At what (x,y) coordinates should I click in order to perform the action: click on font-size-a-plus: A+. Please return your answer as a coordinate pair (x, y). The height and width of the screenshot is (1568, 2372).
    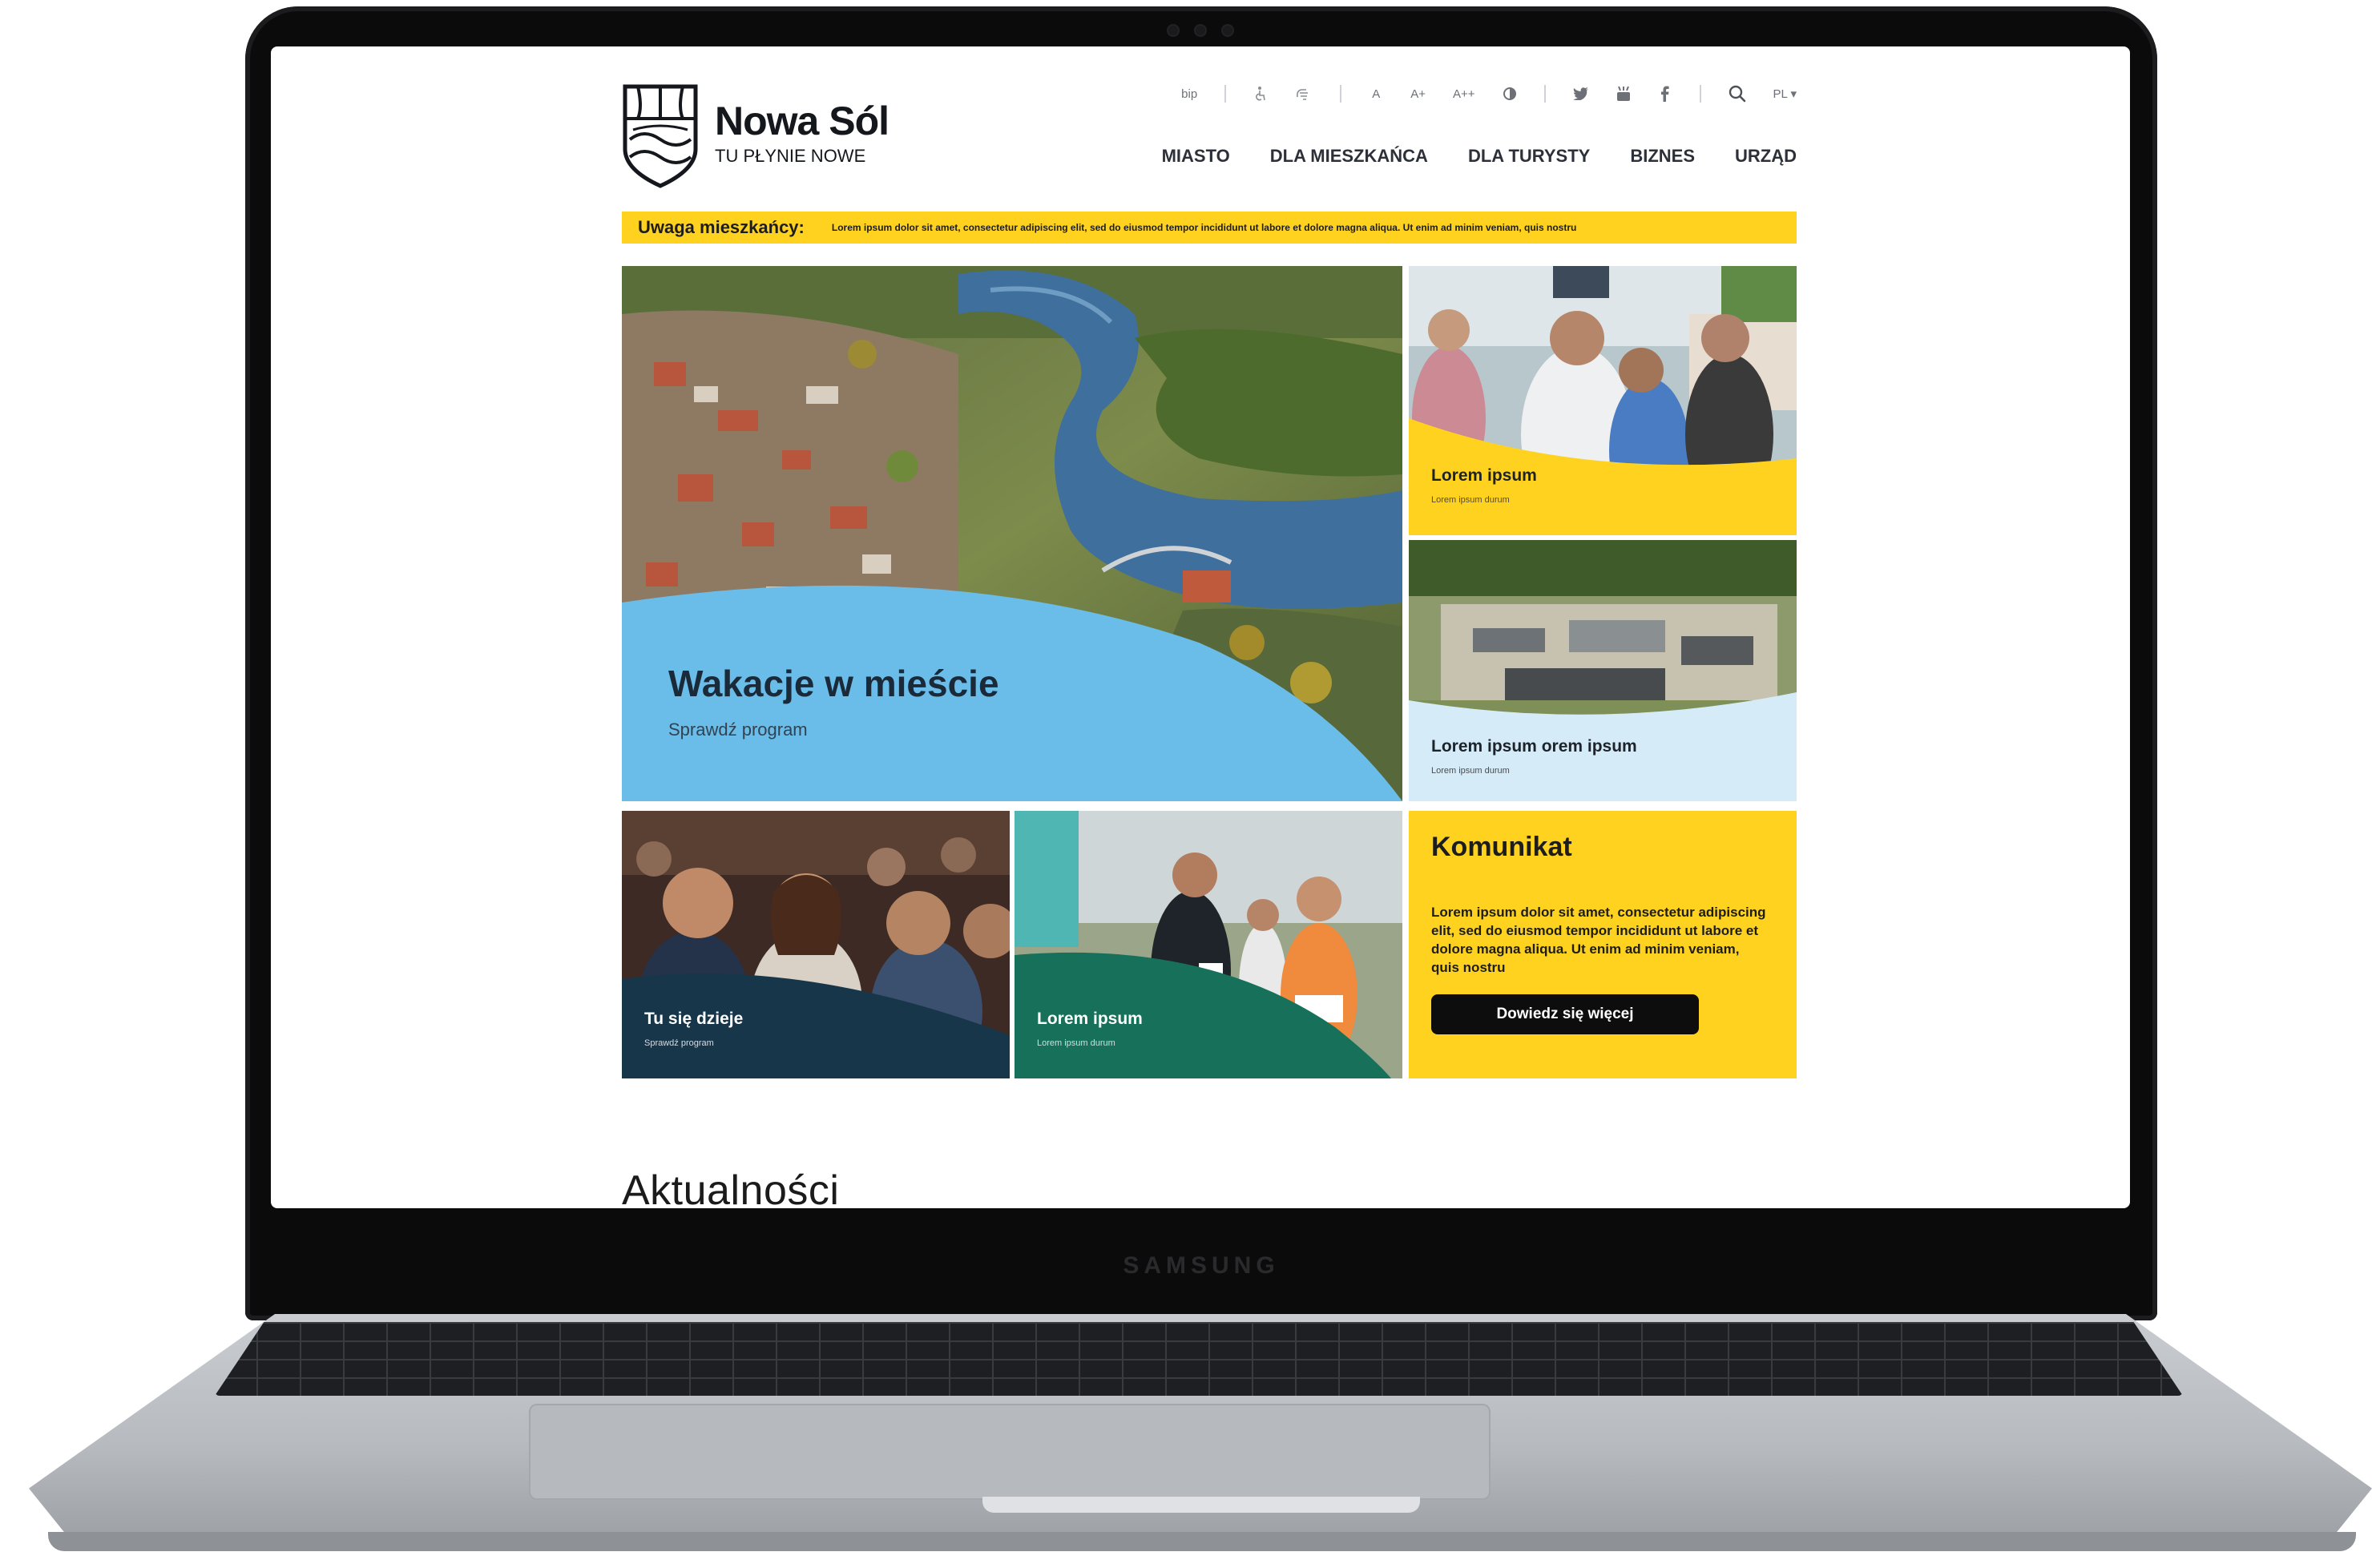
    Looking at the image, I should click on (1418, 93).